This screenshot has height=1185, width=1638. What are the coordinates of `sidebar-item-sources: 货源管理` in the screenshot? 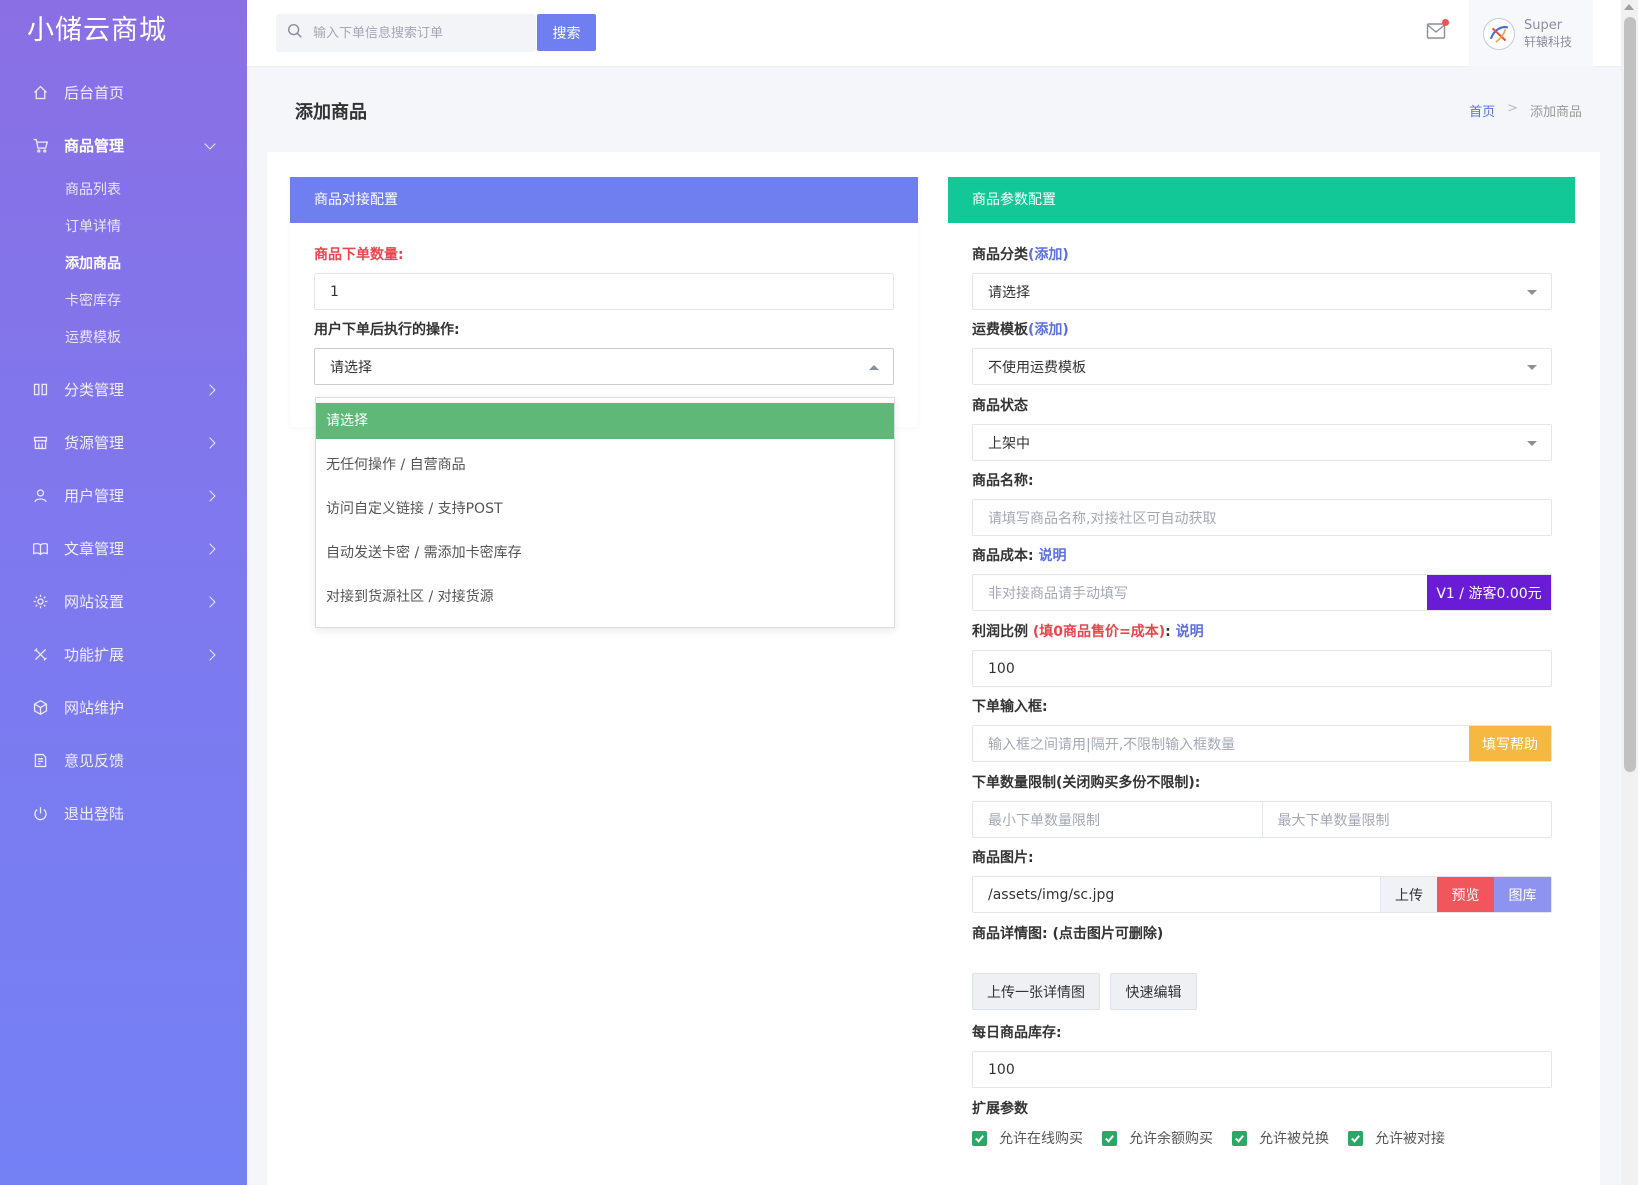 It's located at (123, 442).